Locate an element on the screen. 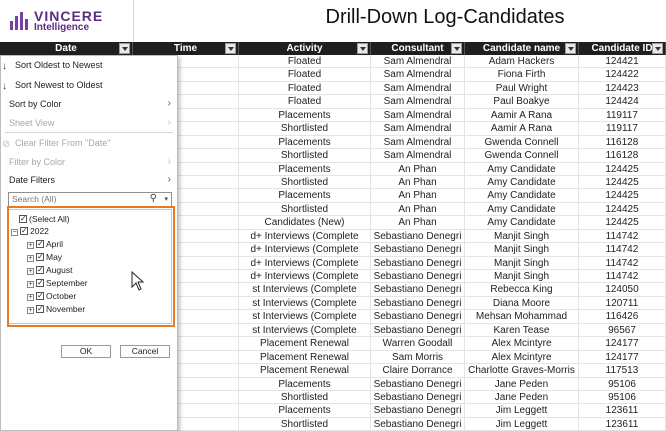  chevron-down-icon: ▾ is located at coordinates (166, 199).